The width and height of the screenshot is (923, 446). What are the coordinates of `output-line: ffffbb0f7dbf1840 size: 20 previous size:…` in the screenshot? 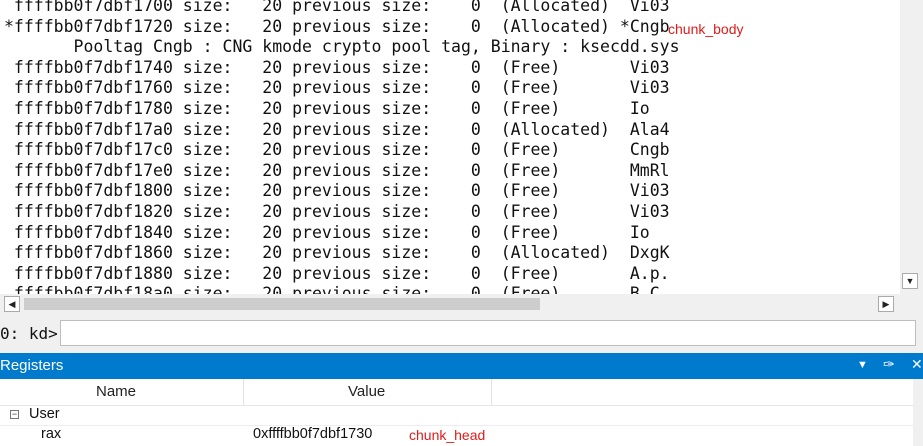 It's located at (327, 232).